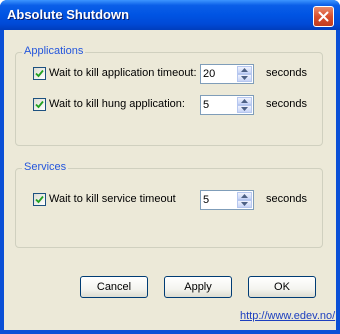  I want to click on apply-button: Apply, so click(198, 287).